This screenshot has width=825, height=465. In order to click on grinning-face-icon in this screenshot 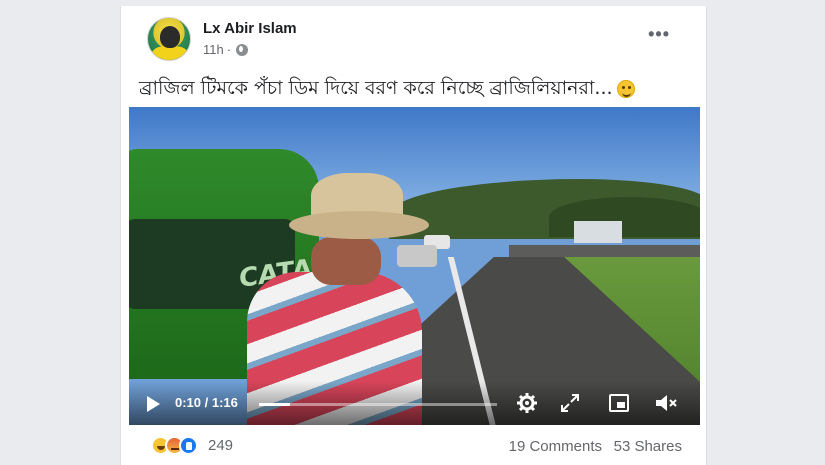, I will do `click(625, 88)`.